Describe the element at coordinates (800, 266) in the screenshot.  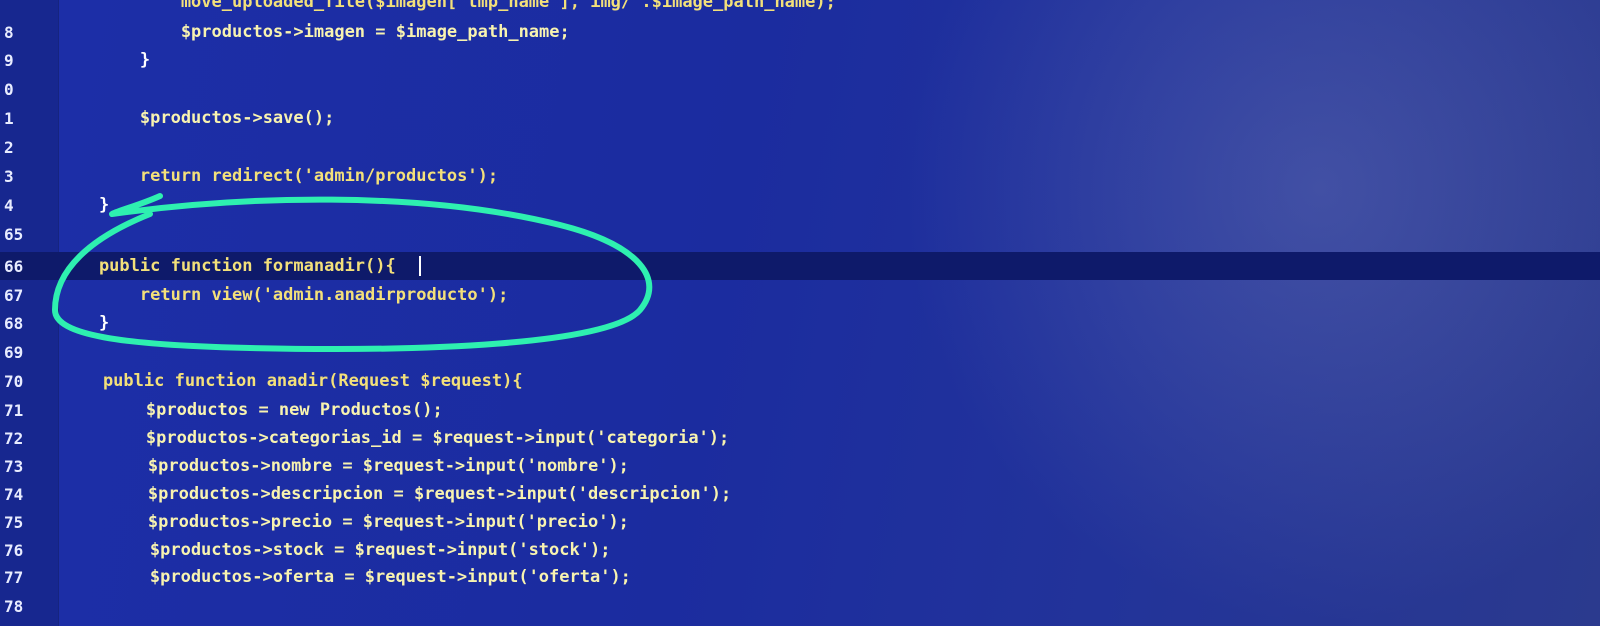
I see `code-line-current: 66 public function formanadir(){` at that location.